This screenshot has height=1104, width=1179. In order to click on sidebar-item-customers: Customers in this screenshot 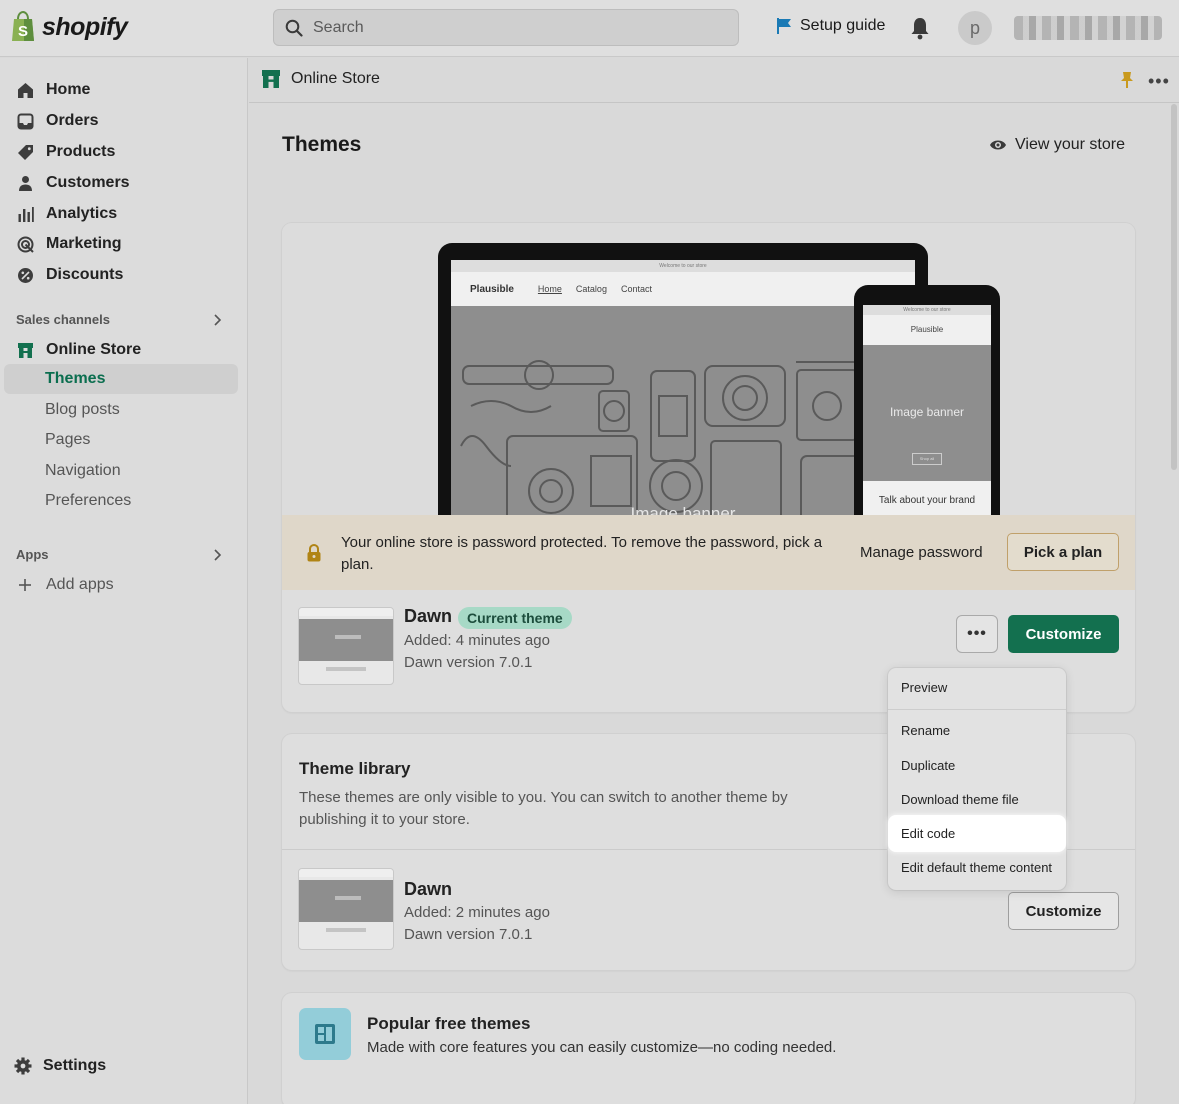, I will do `click(73, 183)`.